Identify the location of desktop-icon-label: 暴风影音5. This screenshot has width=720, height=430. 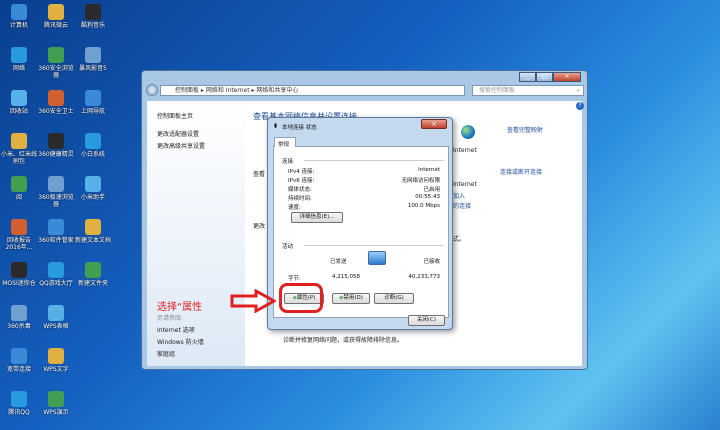
(93, 68).